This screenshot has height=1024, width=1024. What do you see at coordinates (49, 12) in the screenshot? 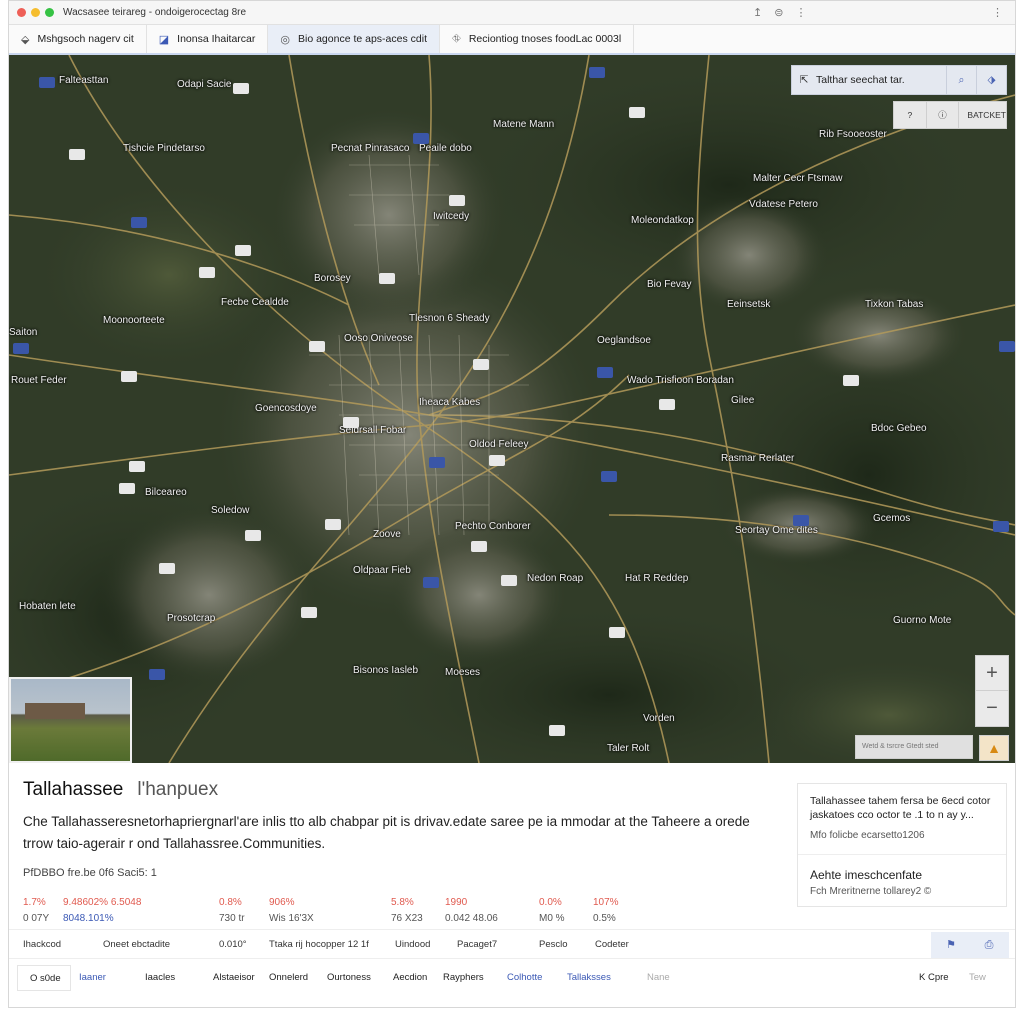
I see `maximize-window-button` at bounding box center [49, 12].